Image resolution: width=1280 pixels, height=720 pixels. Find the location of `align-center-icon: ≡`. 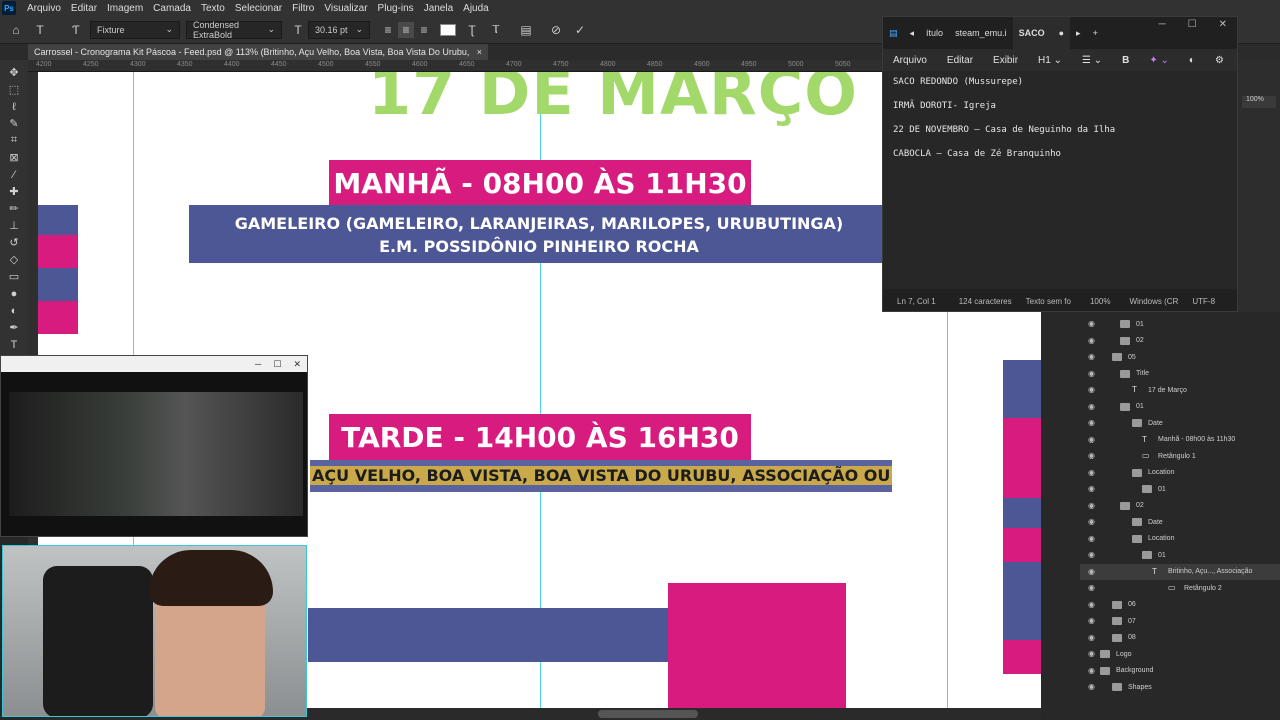

align-center-icon: ≡ is located at coordinates (406, 29).